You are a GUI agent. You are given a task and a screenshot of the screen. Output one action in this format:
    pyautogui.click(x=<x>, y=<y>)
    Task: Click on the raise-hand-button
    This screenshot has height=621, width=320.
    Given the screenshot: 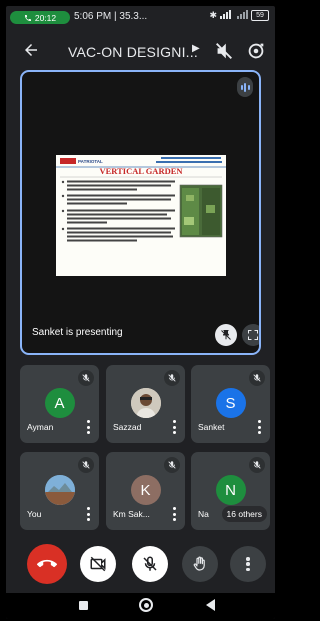 What is the action you would take?
    pyautogui.click(x=200, y=564)
    